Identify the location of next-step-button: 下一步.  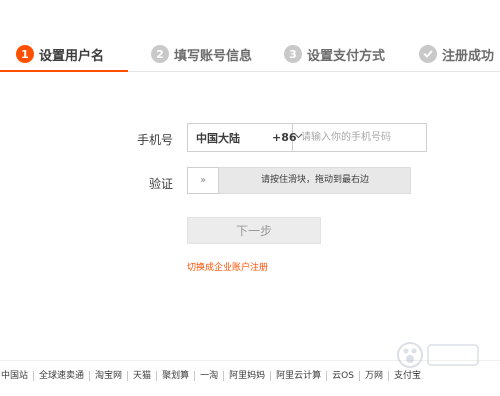
(254, 230).